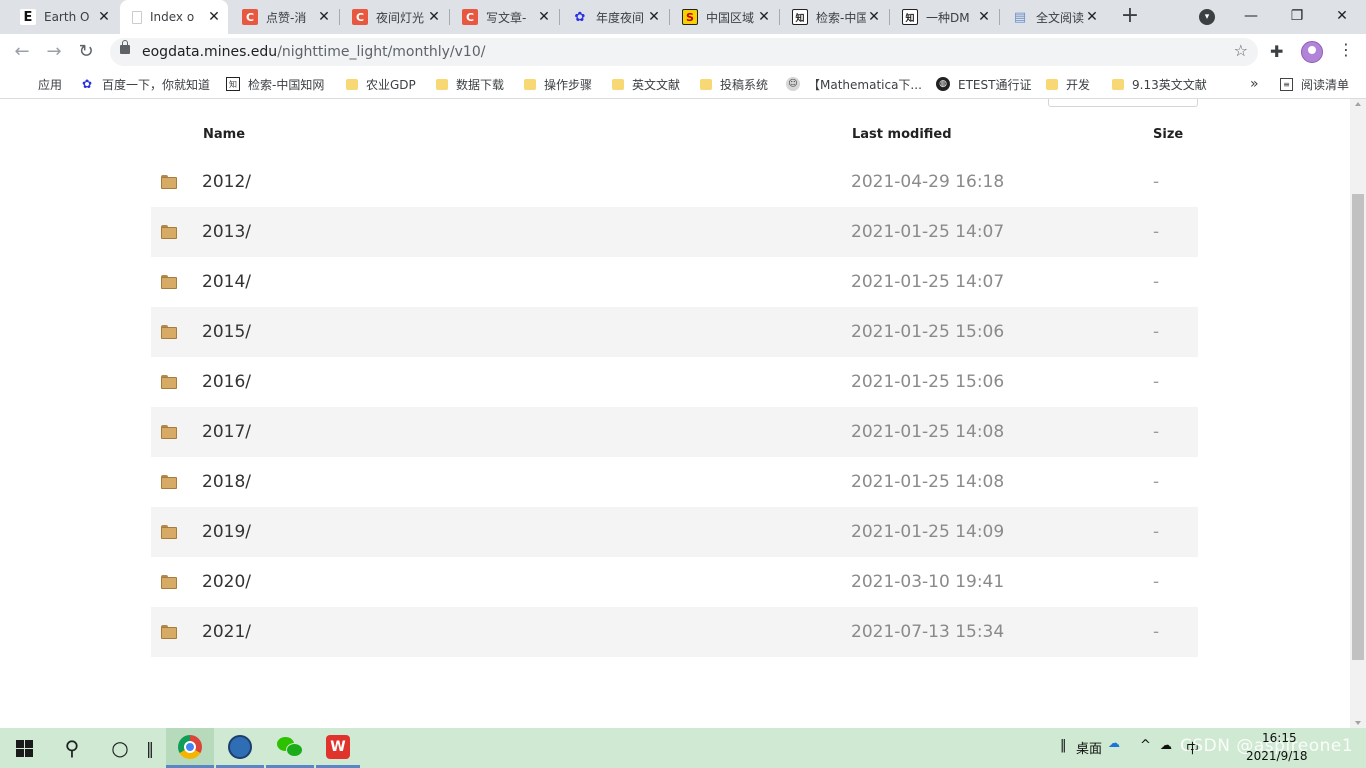  What do you see at coordinates (1297, 16) in the screenshot?
I see `restore-button: ❐` at bounding box center [1297, 16].